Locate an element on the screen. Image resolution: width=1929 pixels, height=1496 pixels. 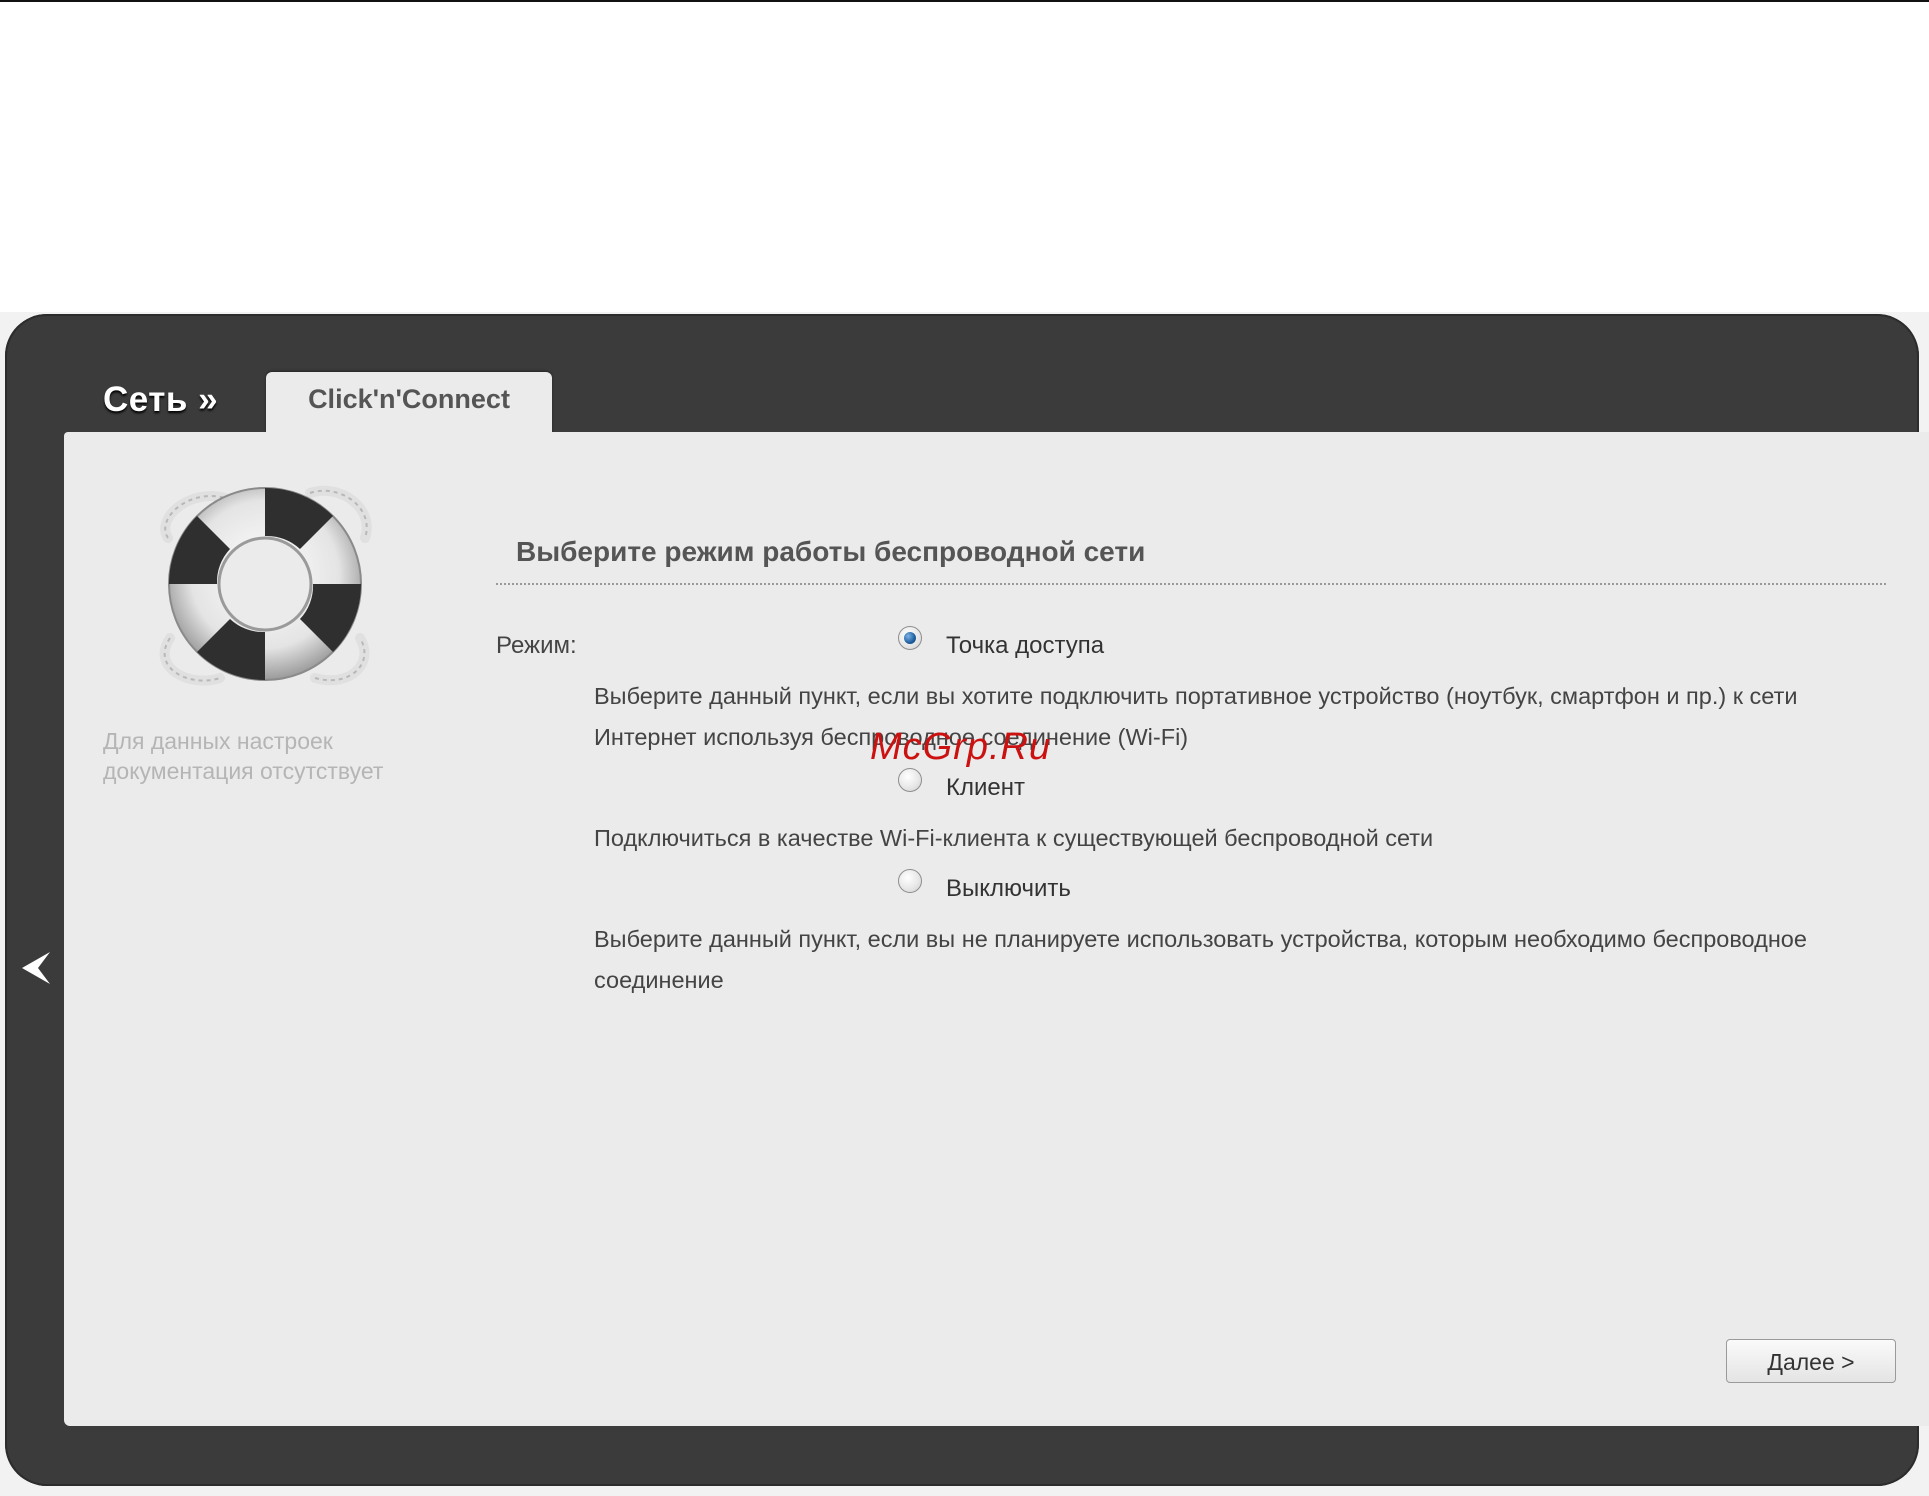
tab-clicknconnect: Click'n'Connect is located at coordinates (409, 404).